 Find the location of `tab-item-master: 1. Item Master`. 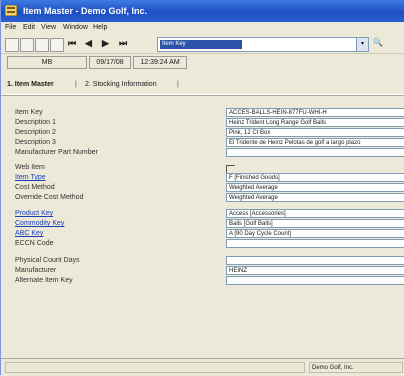

tab-item-master: 1. Item Master is located at coordinates (30, 84).